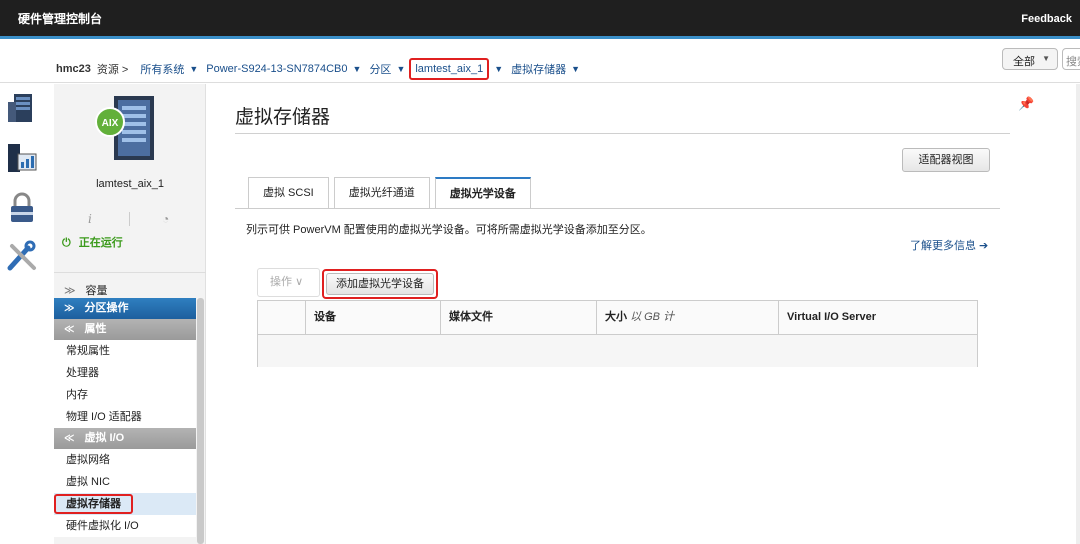  What do you see at coordinates (22, 158) in the screenshot?
I see `performance-monitor-icon` at bounding box center [22, 158].